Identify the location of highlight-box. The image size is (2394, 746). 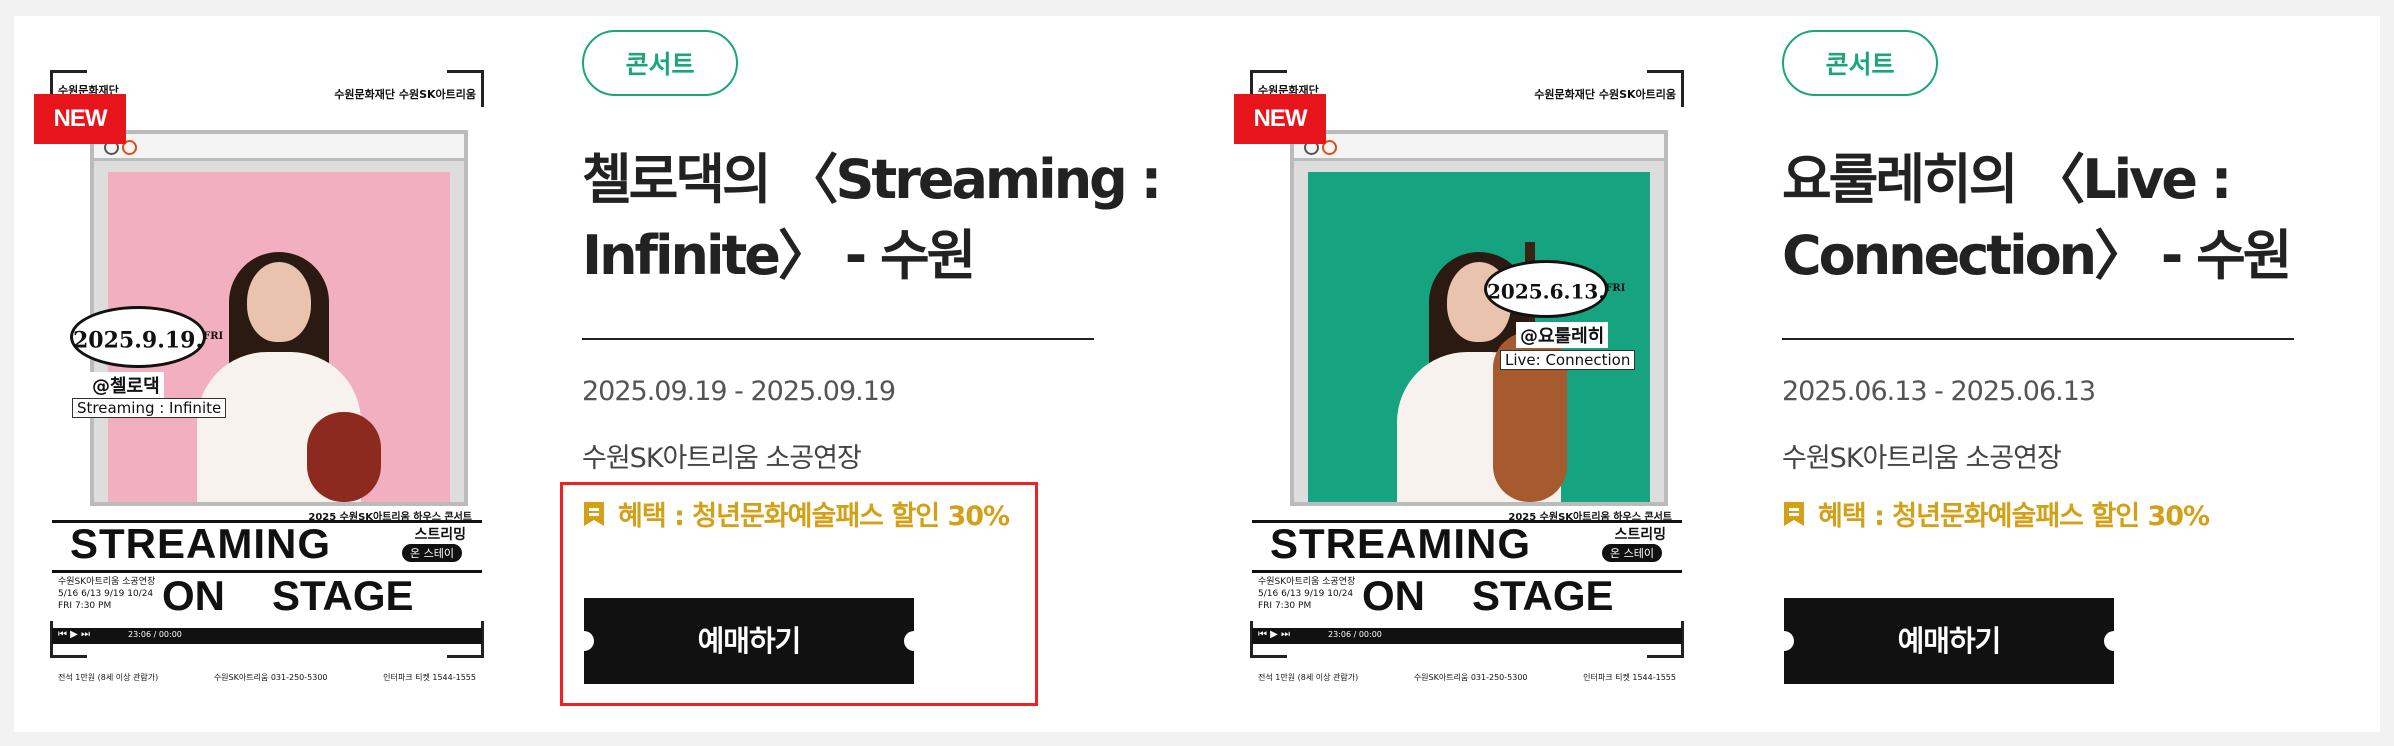
(799, 594).